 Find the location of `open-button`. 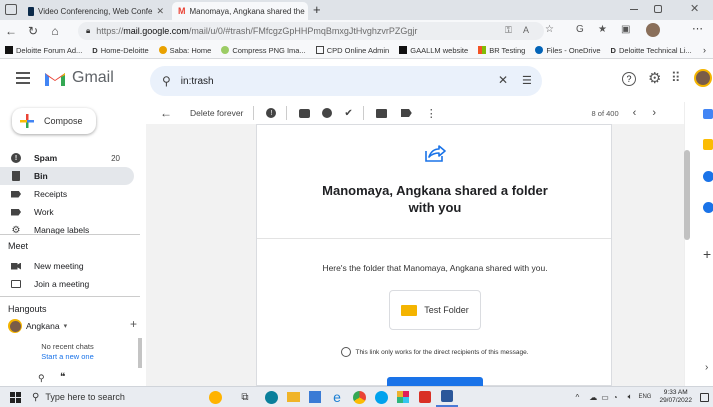

open-button is located at coordinates (435, 381).